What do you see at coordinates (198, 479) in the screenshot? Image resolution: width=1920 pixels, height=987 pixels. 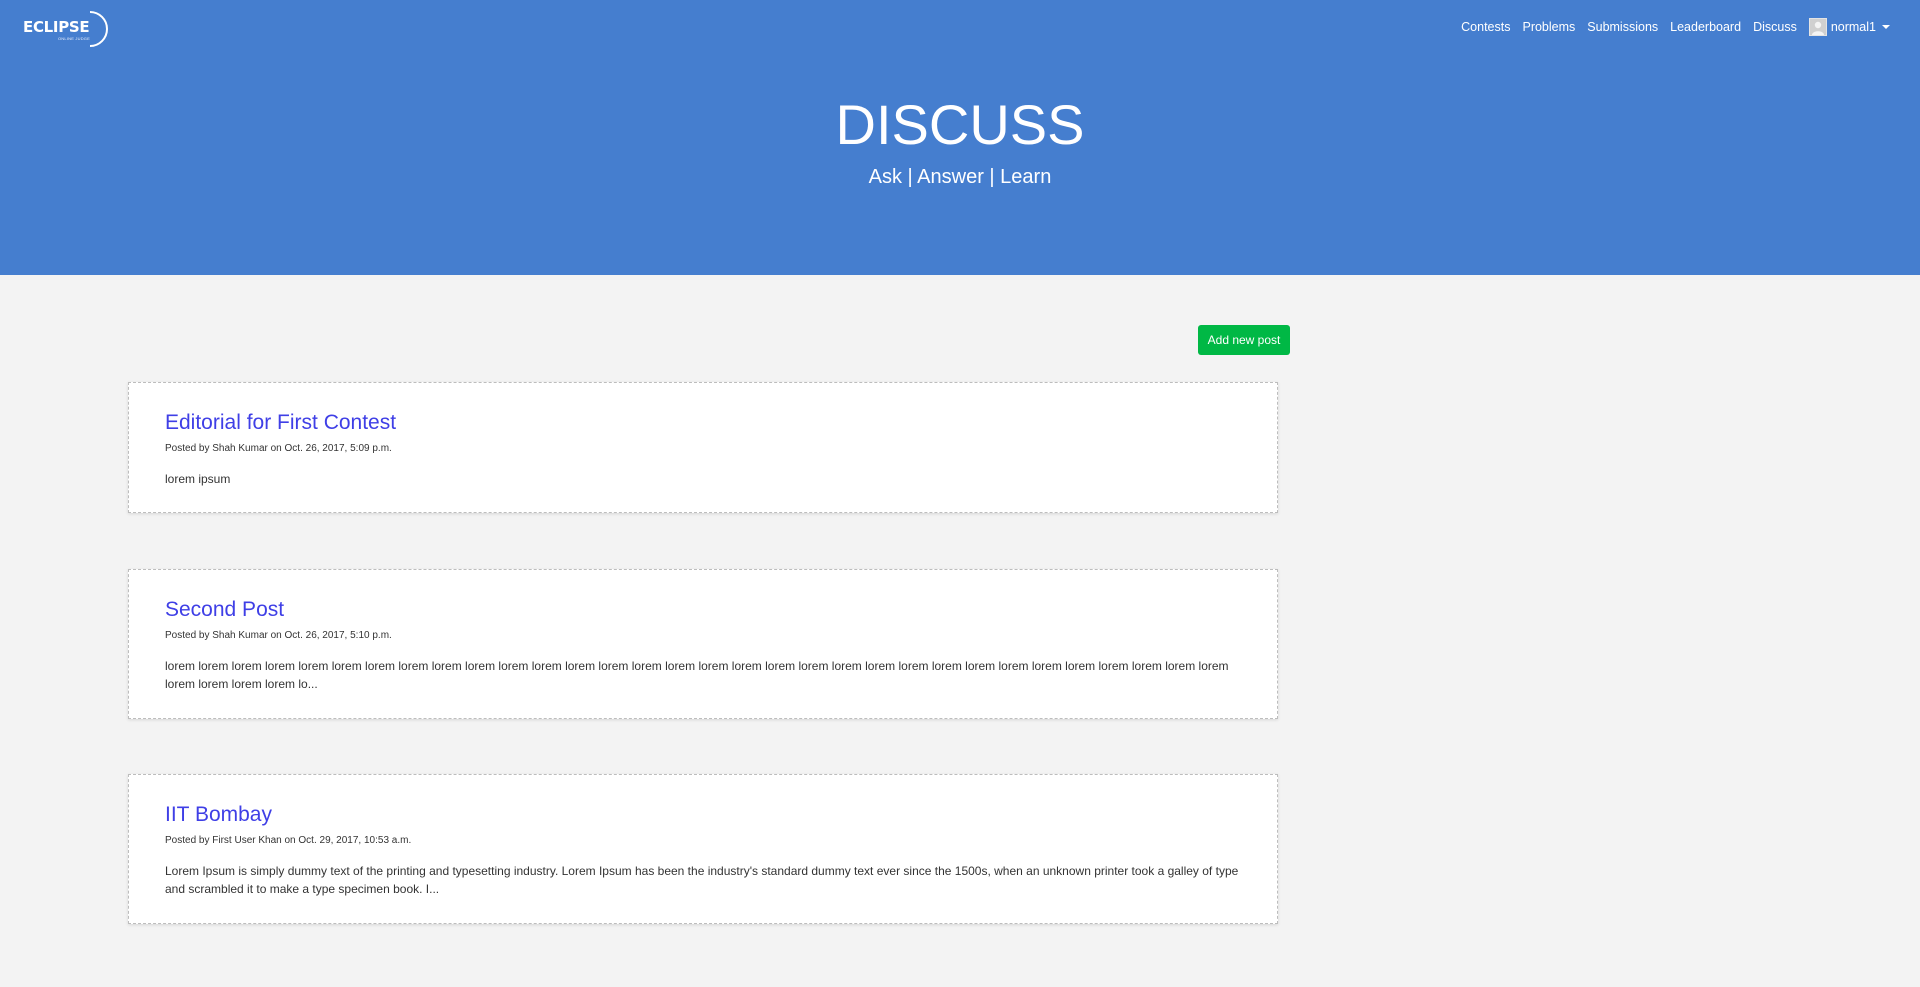 I see `post-excerpt: lorem ipsum` at bounding box center [198, 479].